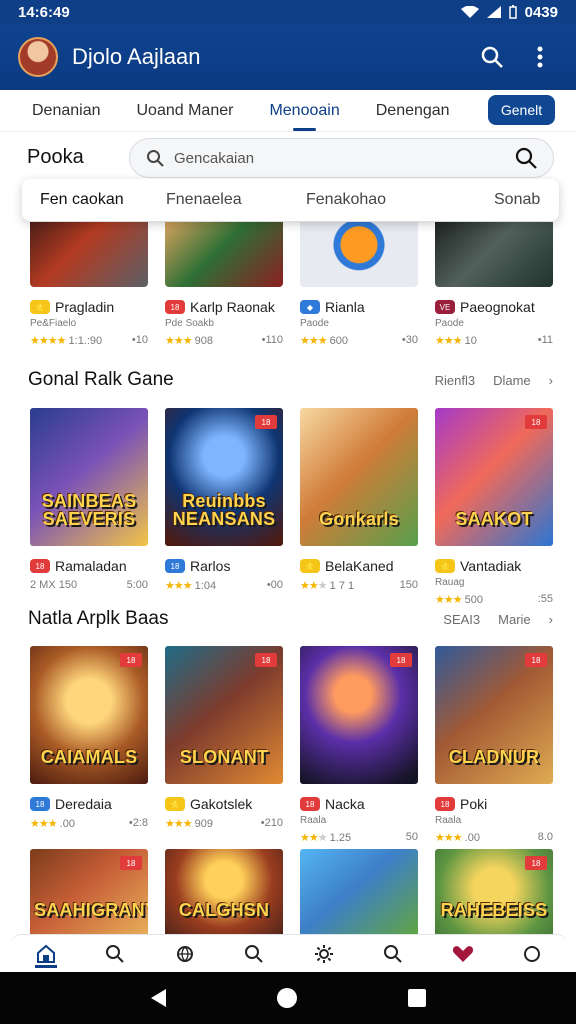  Describe the element at coordinates (494, 893) in the screenshot. I see `game-card: 18 RAHEBEISS` at that location.